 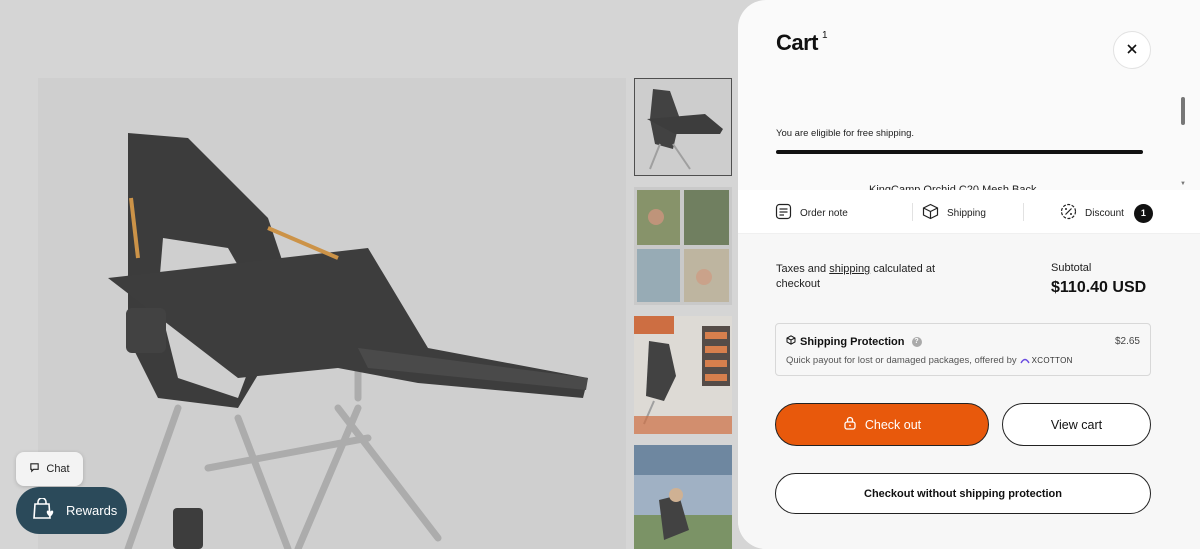 I want to click on order-note-label: Order note, so click(x=824, y=213).